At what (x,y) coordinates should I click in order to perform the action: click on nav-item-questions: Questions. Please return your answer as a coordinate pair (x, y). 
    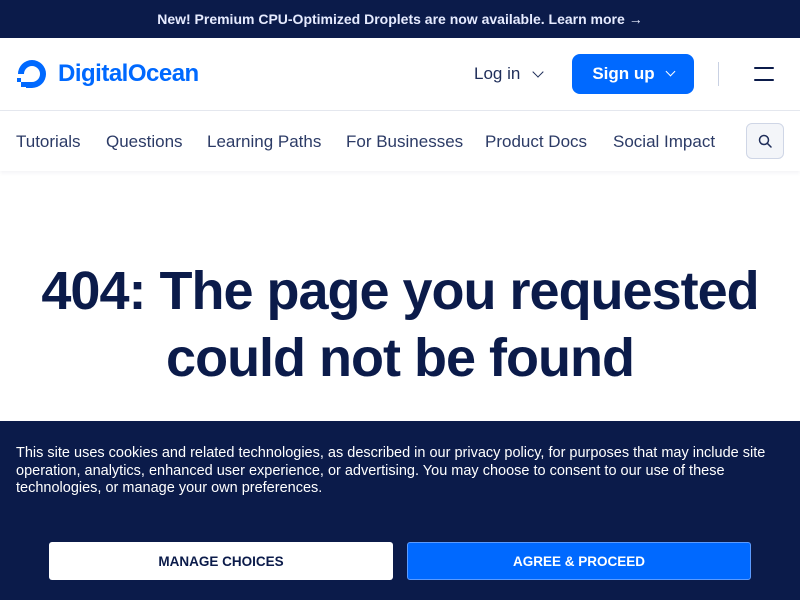
    Looking at the image, I should click on (144, 142).